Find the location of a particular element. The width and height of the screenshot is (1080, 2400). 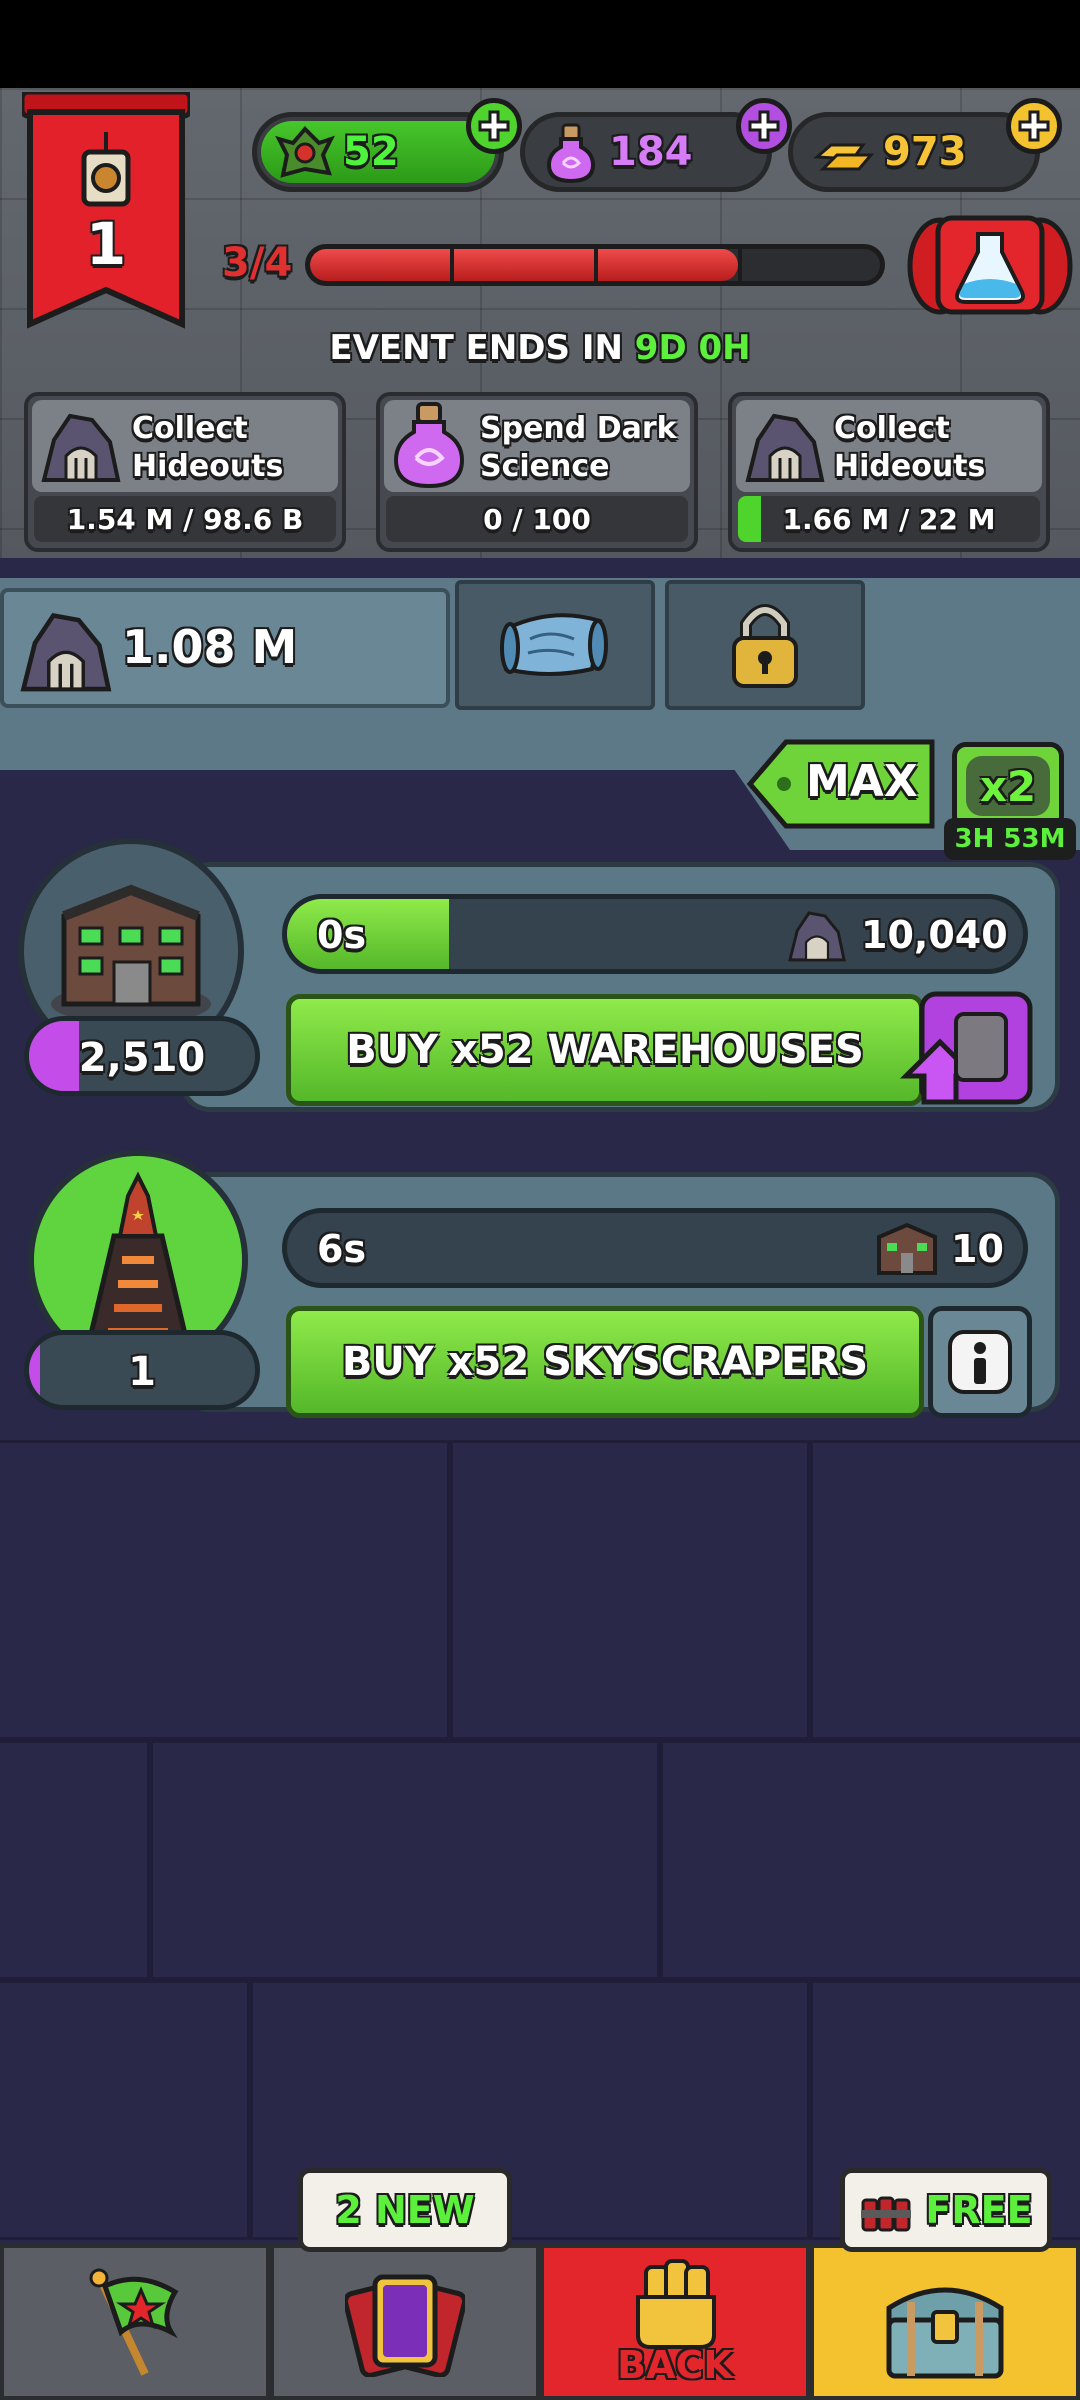

boost-timer: 3H 53M is located at coordinates (1010, 839).